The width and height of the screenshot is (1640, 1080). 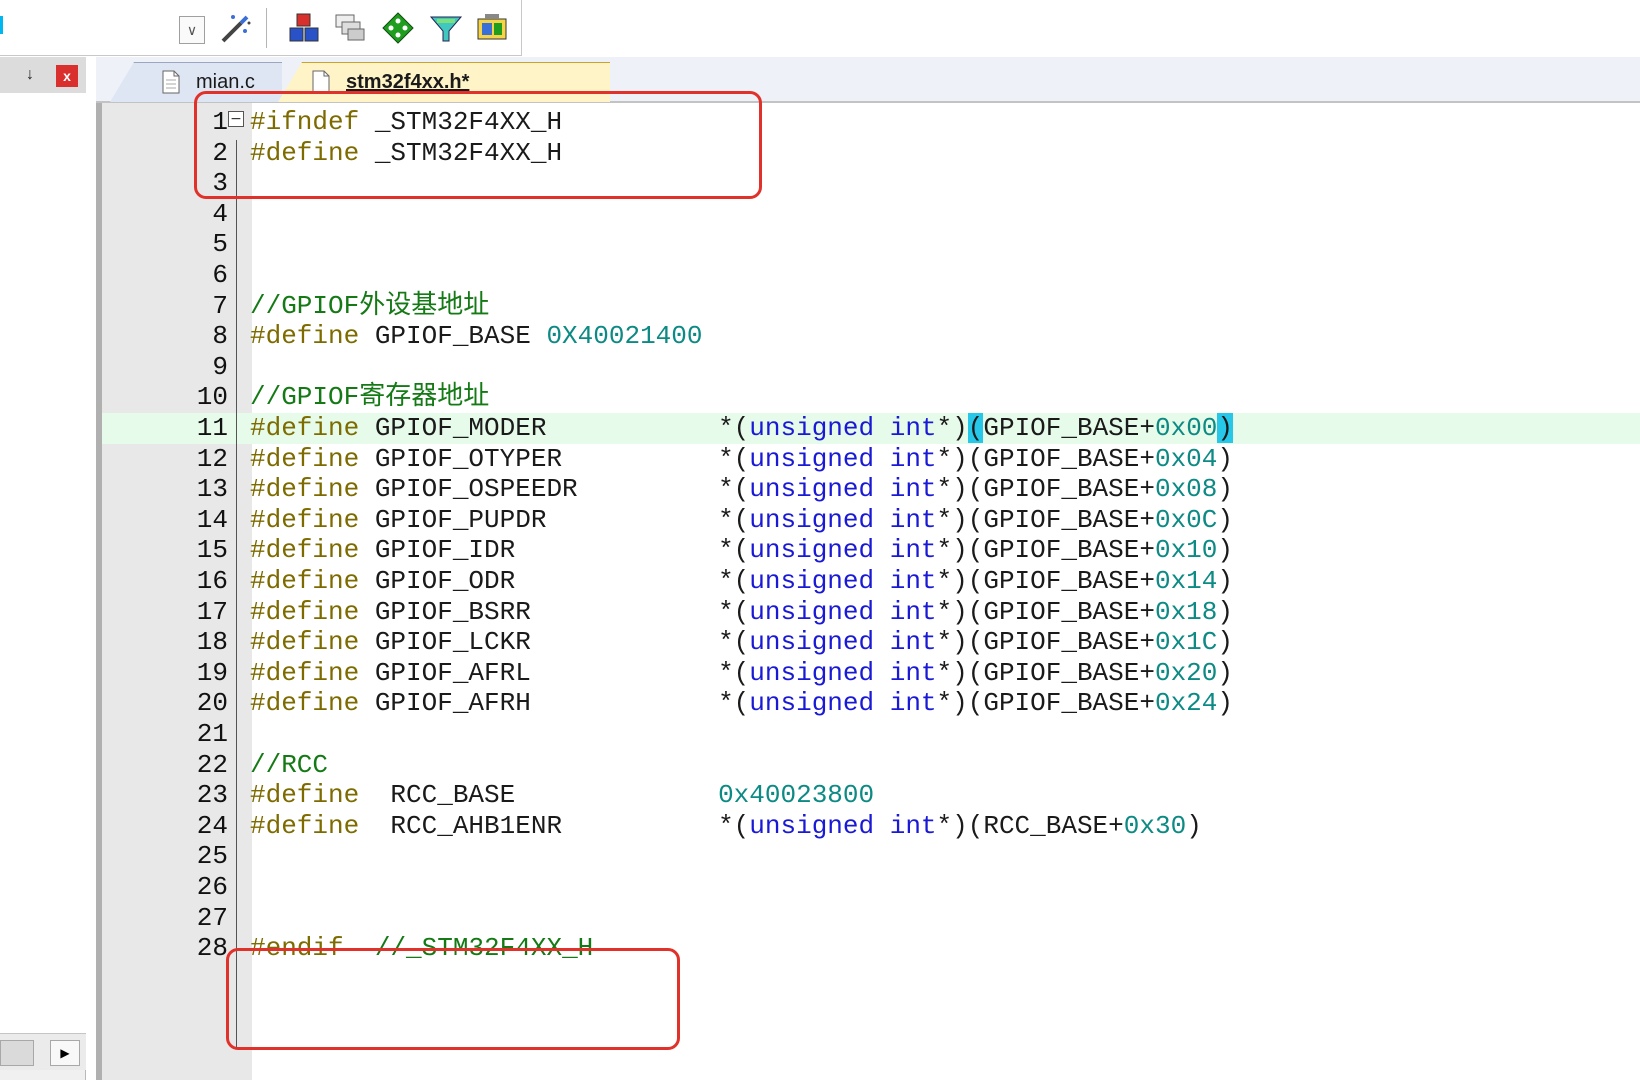 What do you see at coordinates (65, 1053) in the screenshot?
I see `scroll-right-icon: ▶` at bounding box center [65, 1053].